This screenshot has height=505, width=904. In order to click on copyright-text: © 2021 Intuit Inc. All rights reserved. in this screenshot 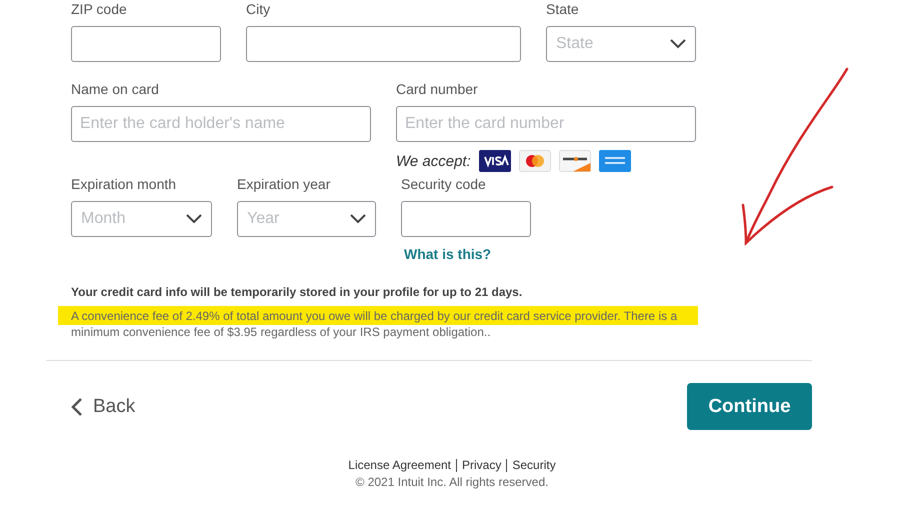, I will do `click(452, 482)`.